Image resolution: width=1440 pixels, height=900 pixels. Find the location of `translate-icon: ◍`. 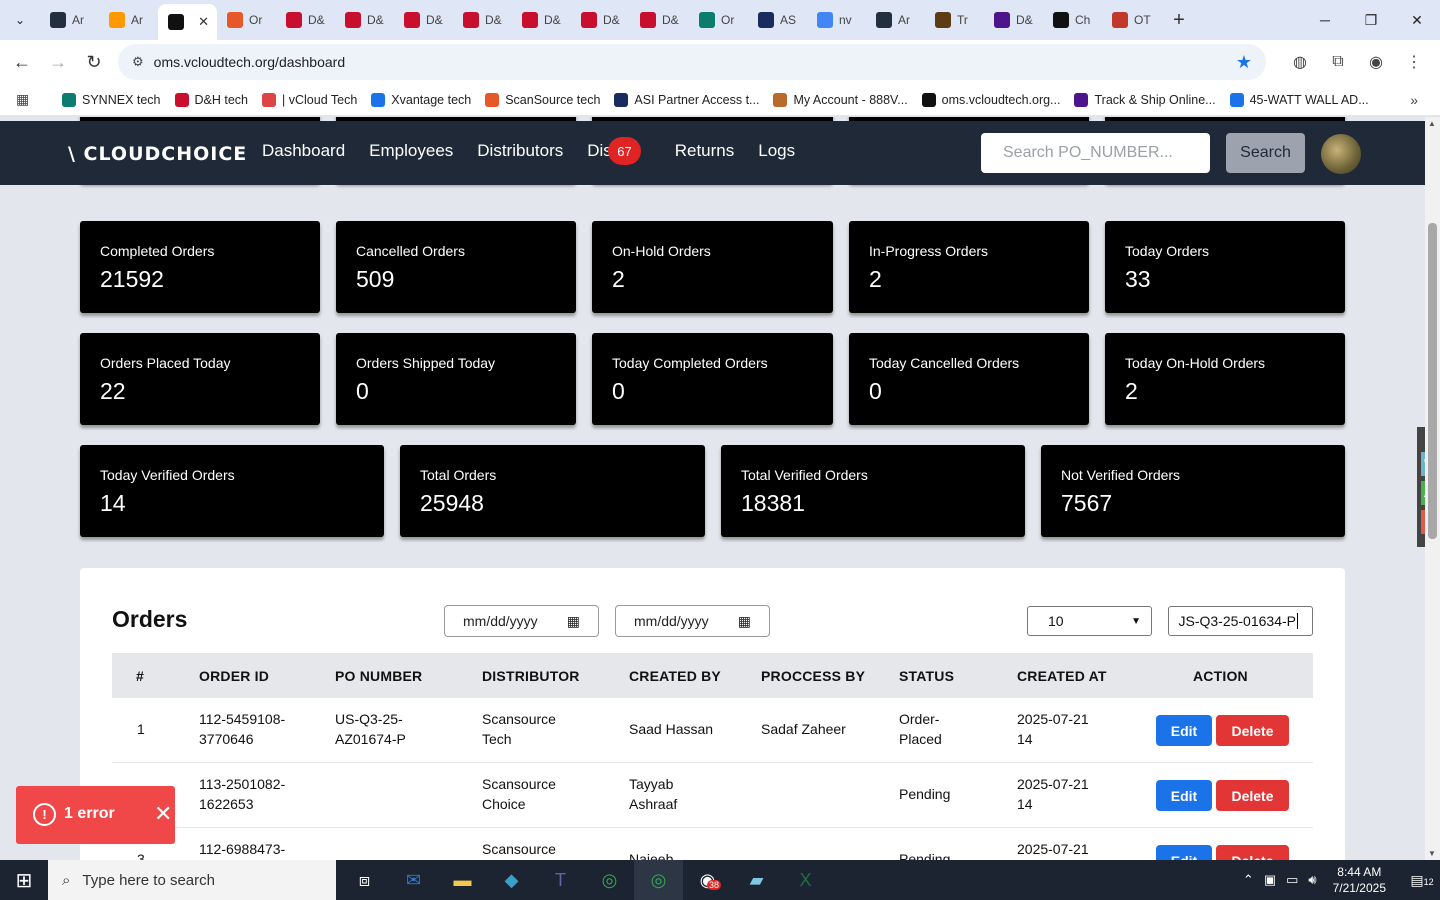

translate-icon: ◍ is located at coordinates (1300, 62).